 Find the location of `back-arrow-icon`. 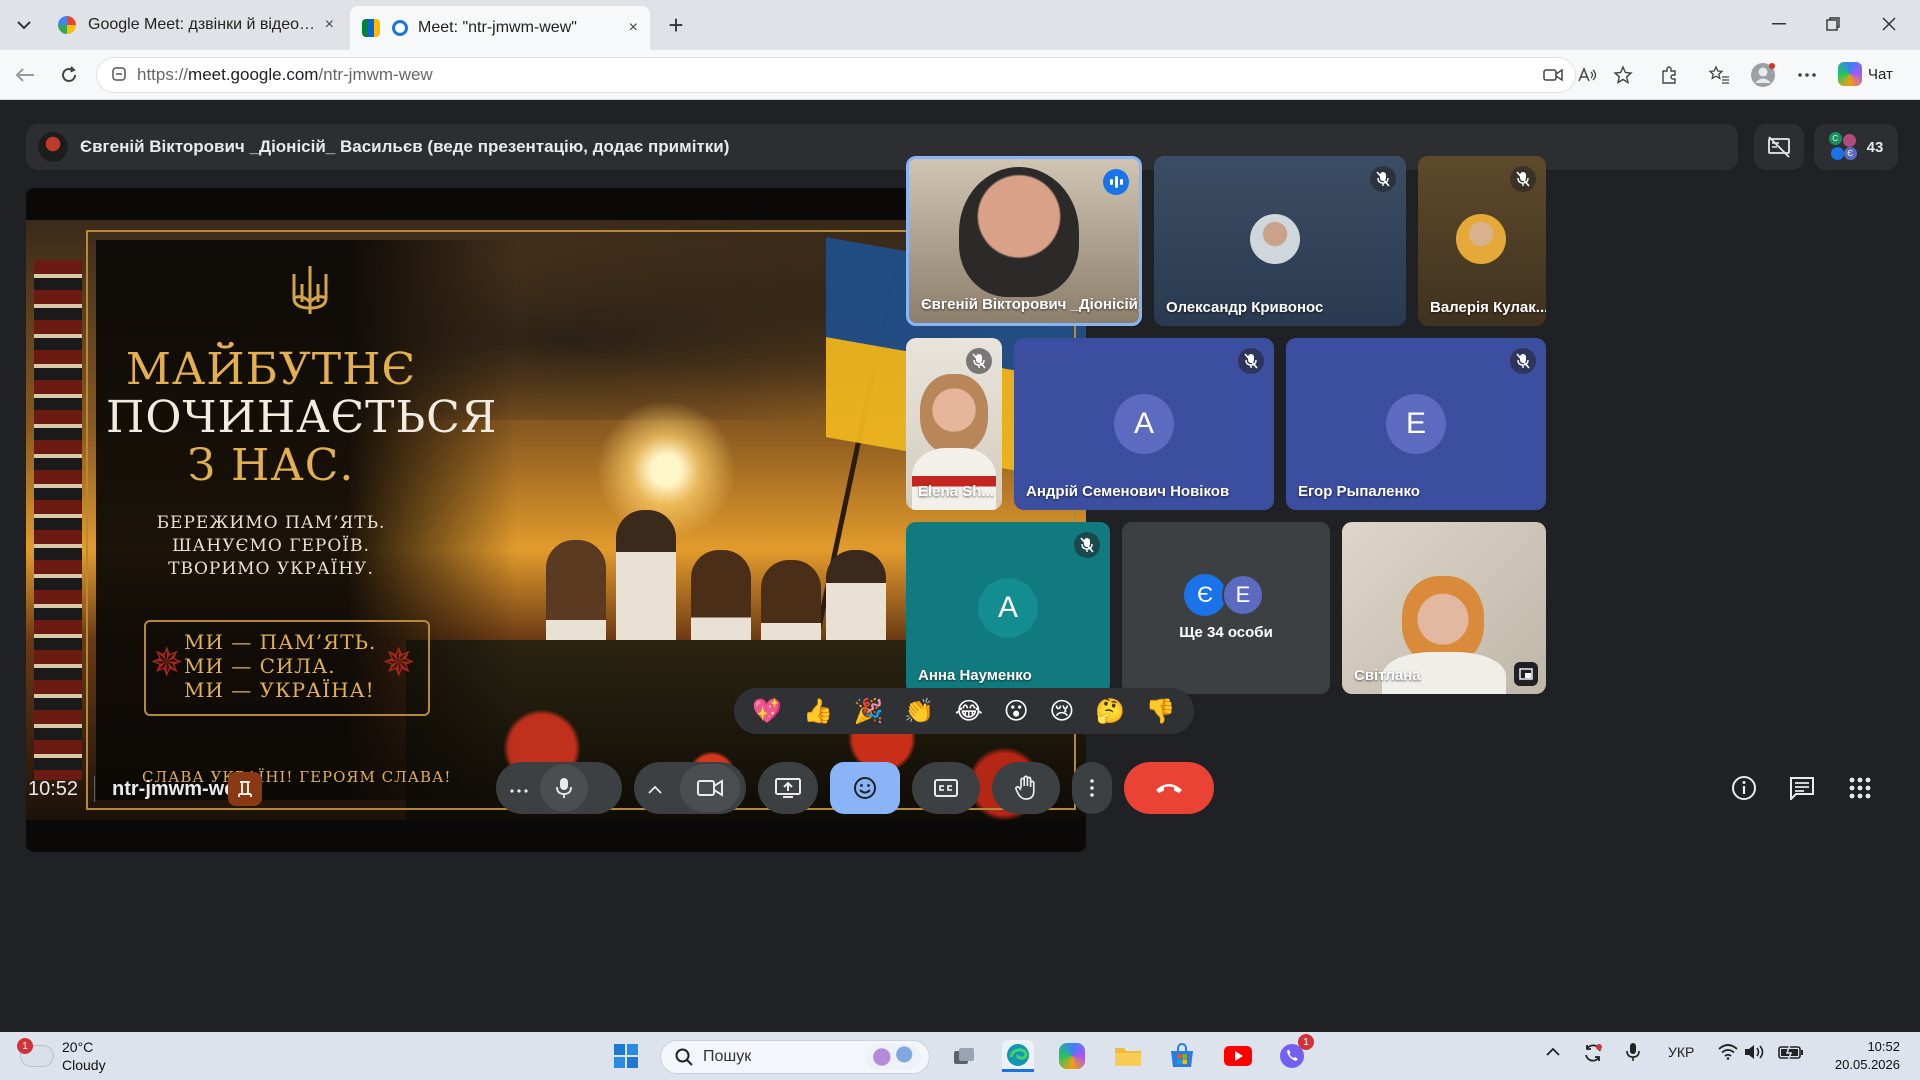

back-arrow-icon is located at coordinates (25, 75).